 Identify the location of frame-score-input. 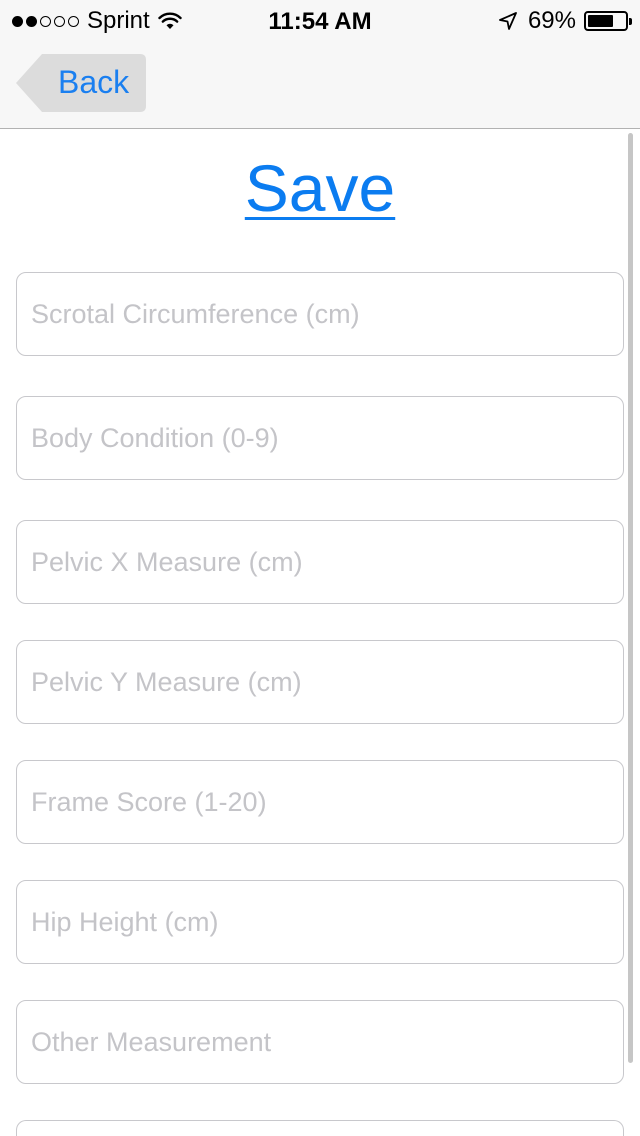
(320, 802).